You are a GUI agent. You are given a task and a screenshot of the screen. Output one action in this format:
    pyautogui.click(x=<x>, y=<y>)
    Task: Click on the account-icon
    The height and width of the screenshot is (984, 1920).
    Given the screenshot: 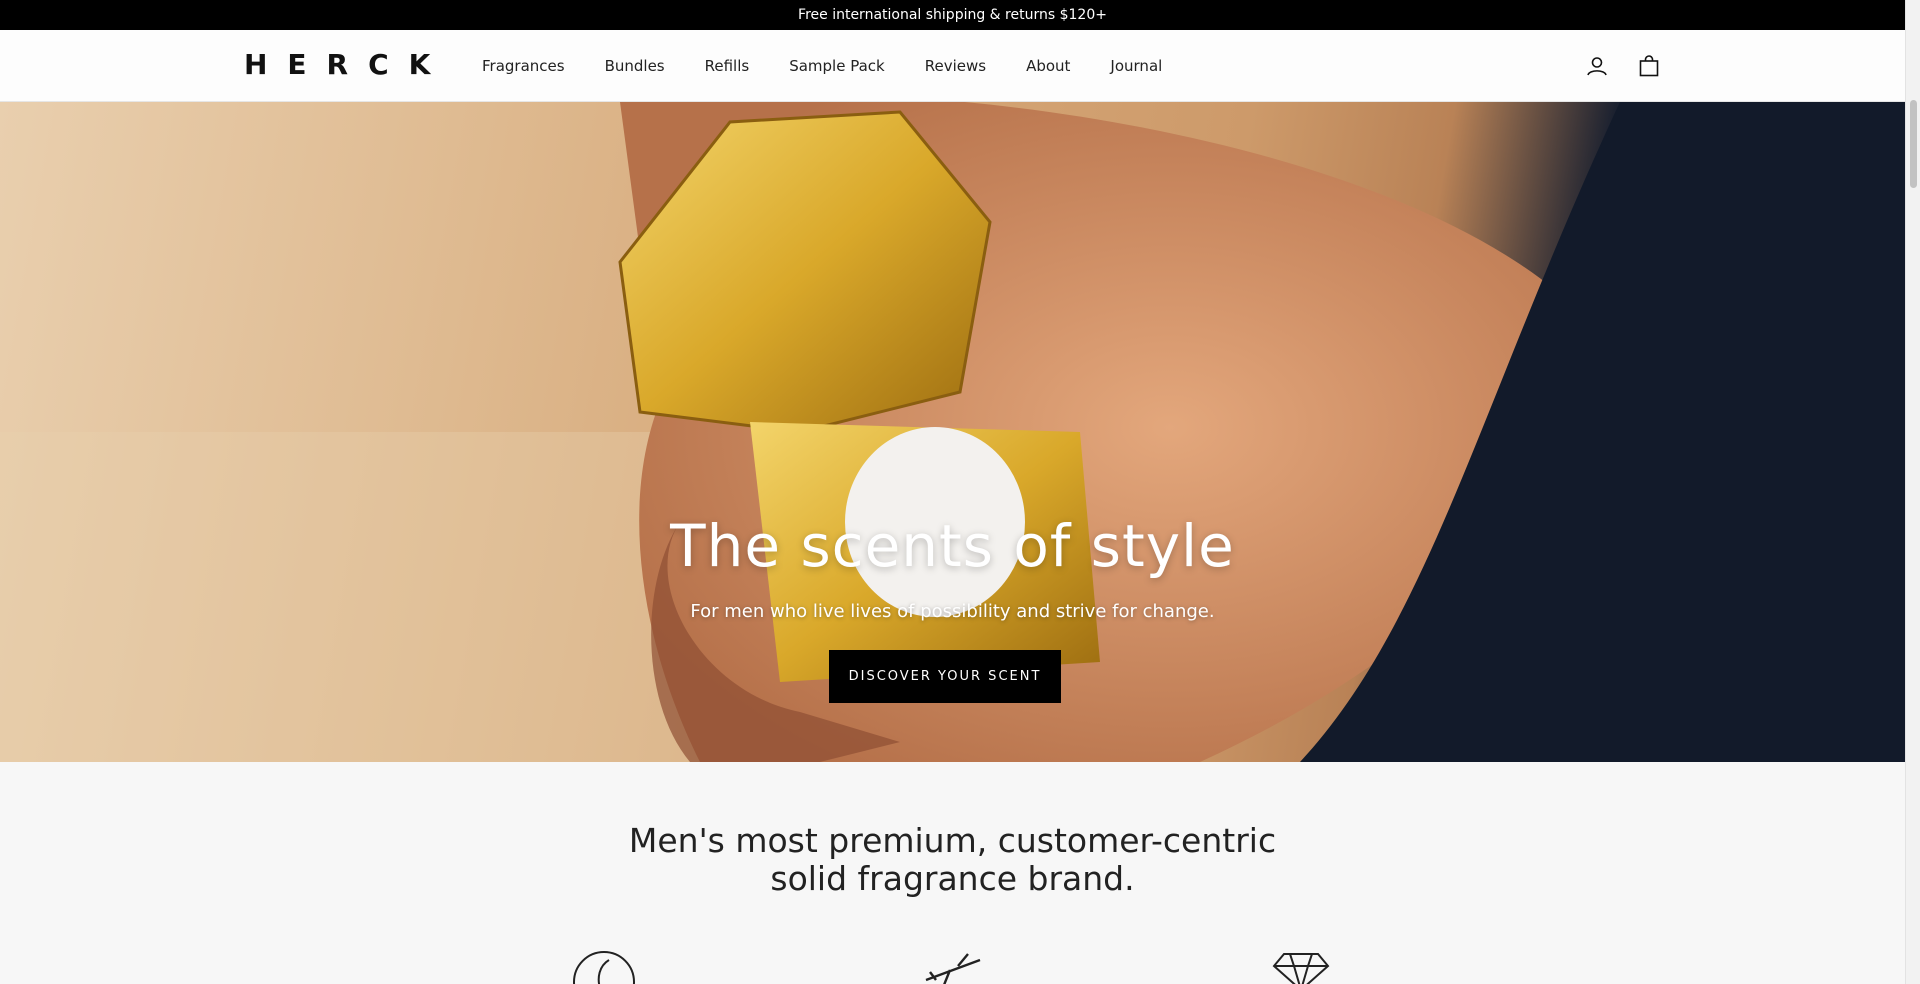 What is the action you would take?
    pyautogui.click(x=1597, y=66)
    